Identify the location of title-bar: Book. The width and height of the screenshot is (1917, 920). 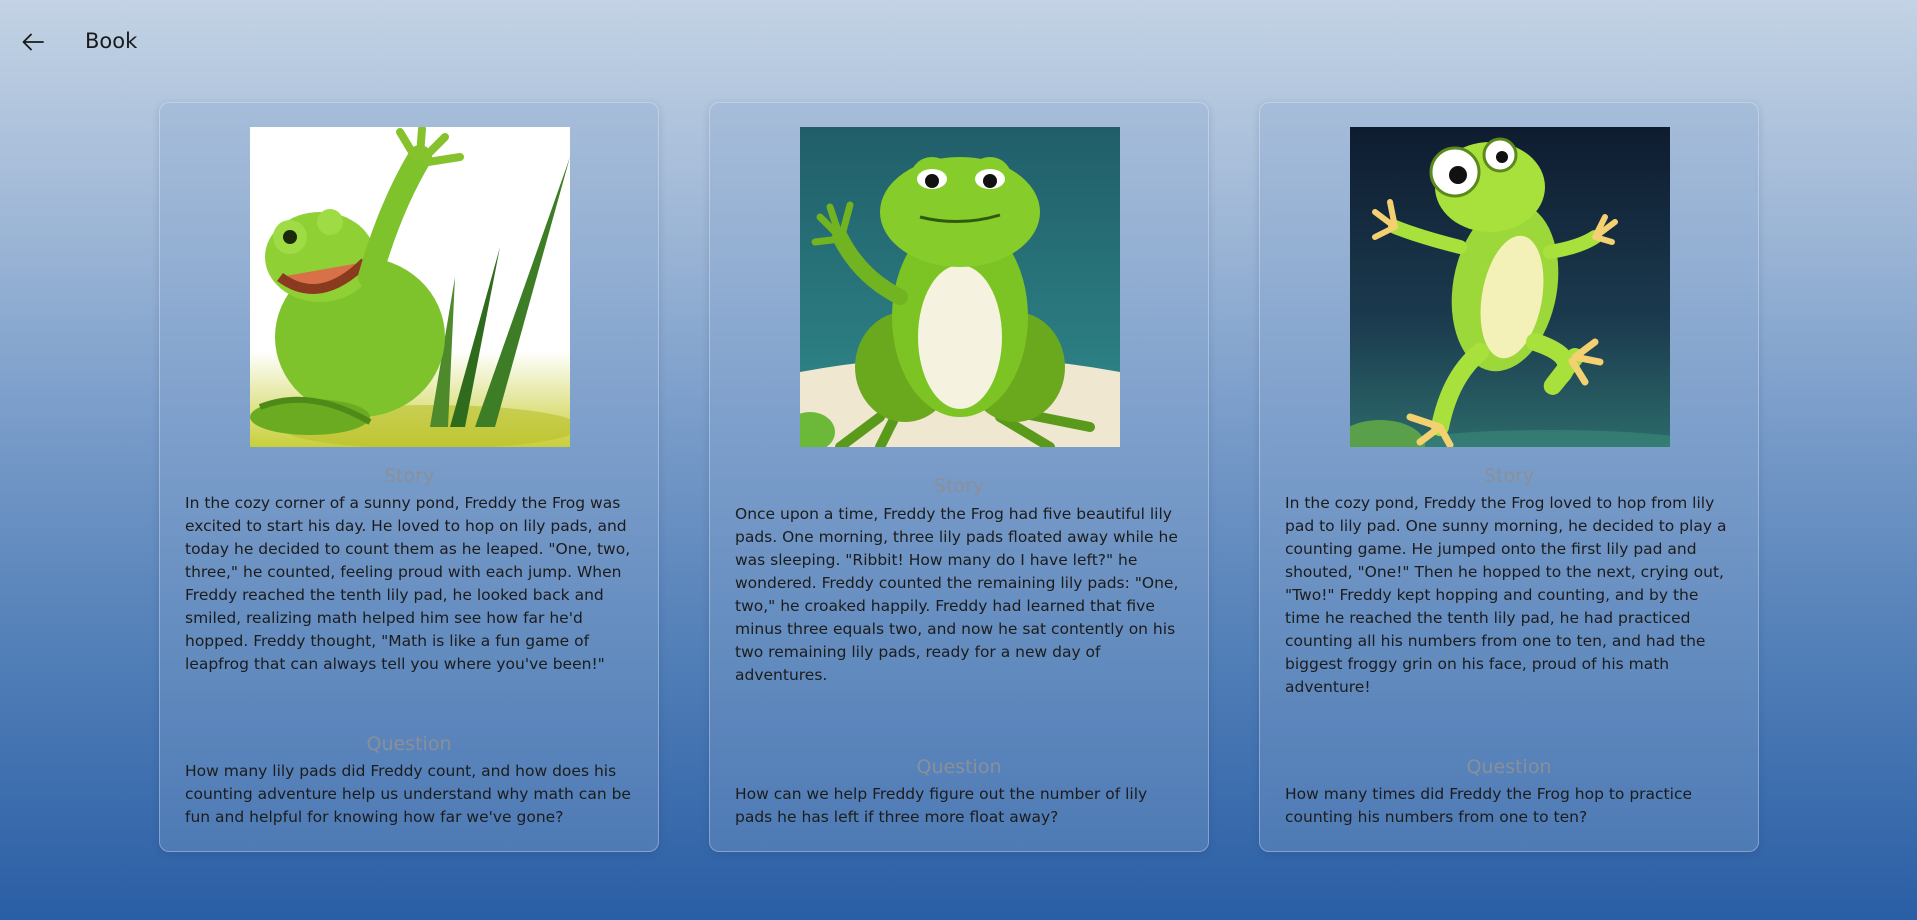
(958, 42).